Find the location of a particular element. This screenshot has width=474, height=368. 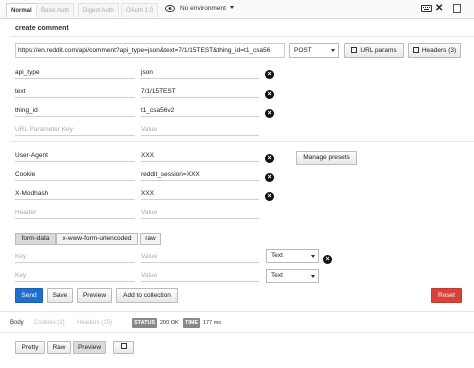

raw-button: Raw is located at coordinates (59, 347).